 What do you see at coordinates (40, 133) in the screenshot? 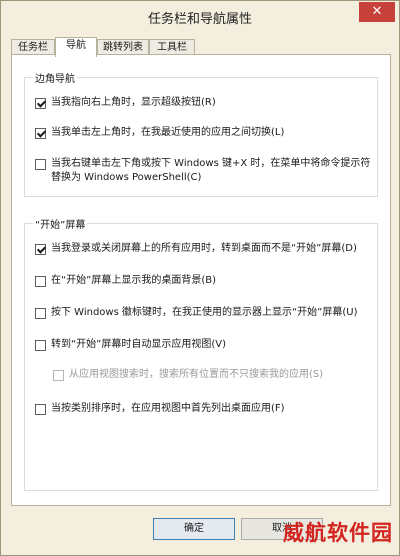
I see `checkbox-switch-recent-apps` at bounding box center [40, 133].